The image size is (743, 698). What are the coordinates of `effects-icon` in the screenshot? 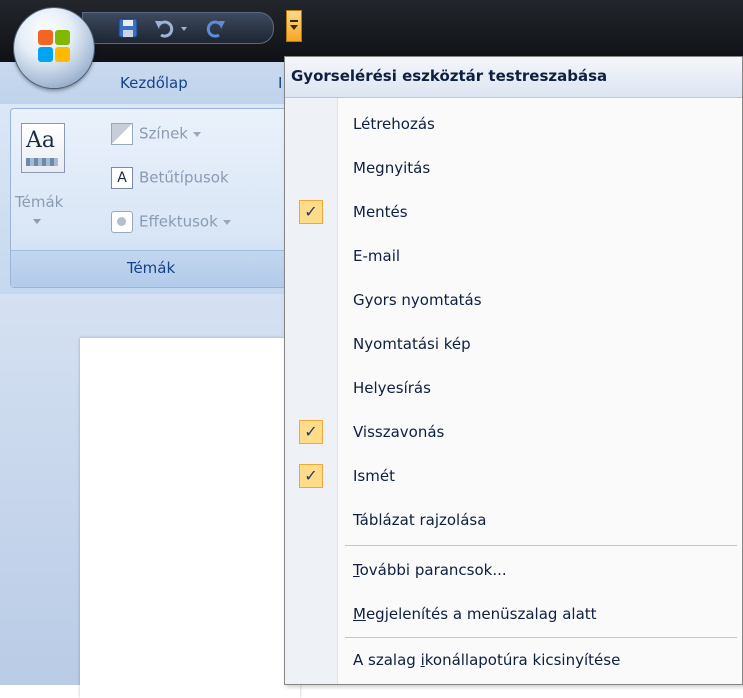 It's located at (122, 222).